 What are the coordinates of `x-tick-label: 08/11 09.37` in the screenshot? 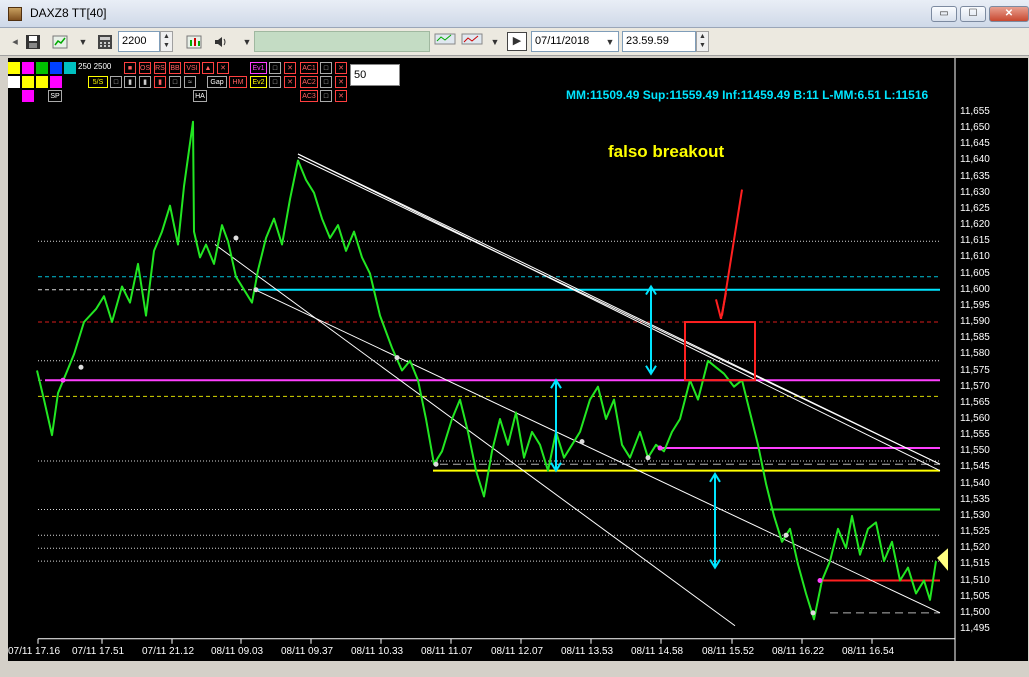 It's located at (307, 651).